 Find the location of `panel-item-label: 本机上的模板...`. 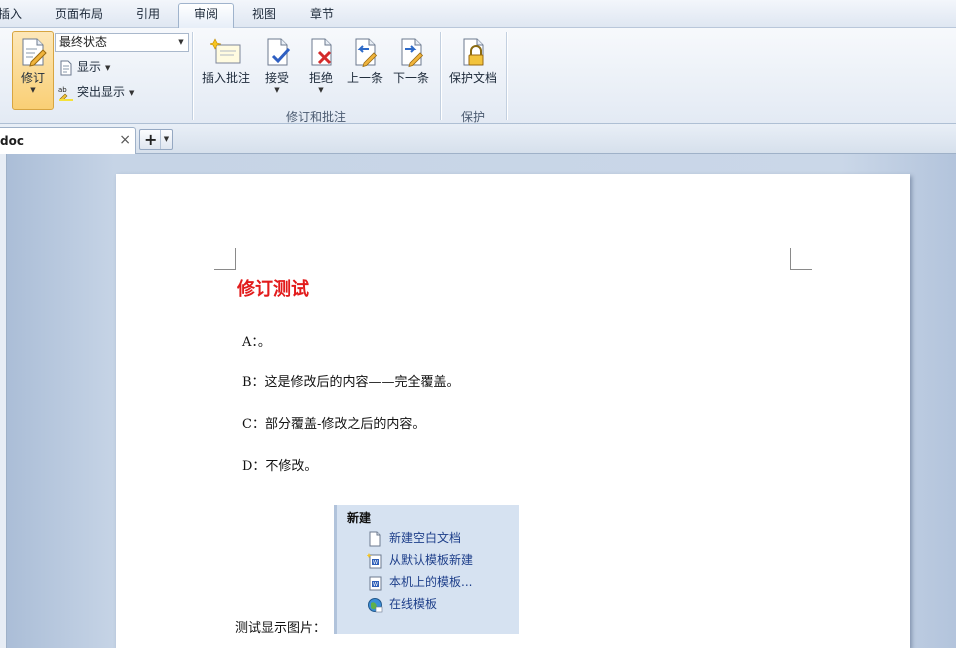

panel-item-label: 本机上的模板... is located at coordinates (431, 582).